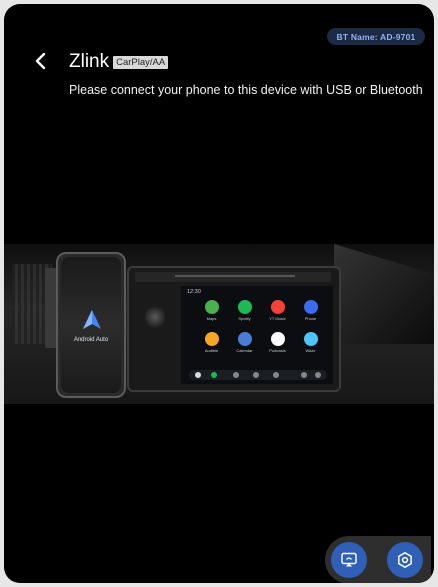 This screenshot has width=438, height=587. Describe the element at coordinates (155, 317) in the screenshot. I see `volume-knob` at that location.